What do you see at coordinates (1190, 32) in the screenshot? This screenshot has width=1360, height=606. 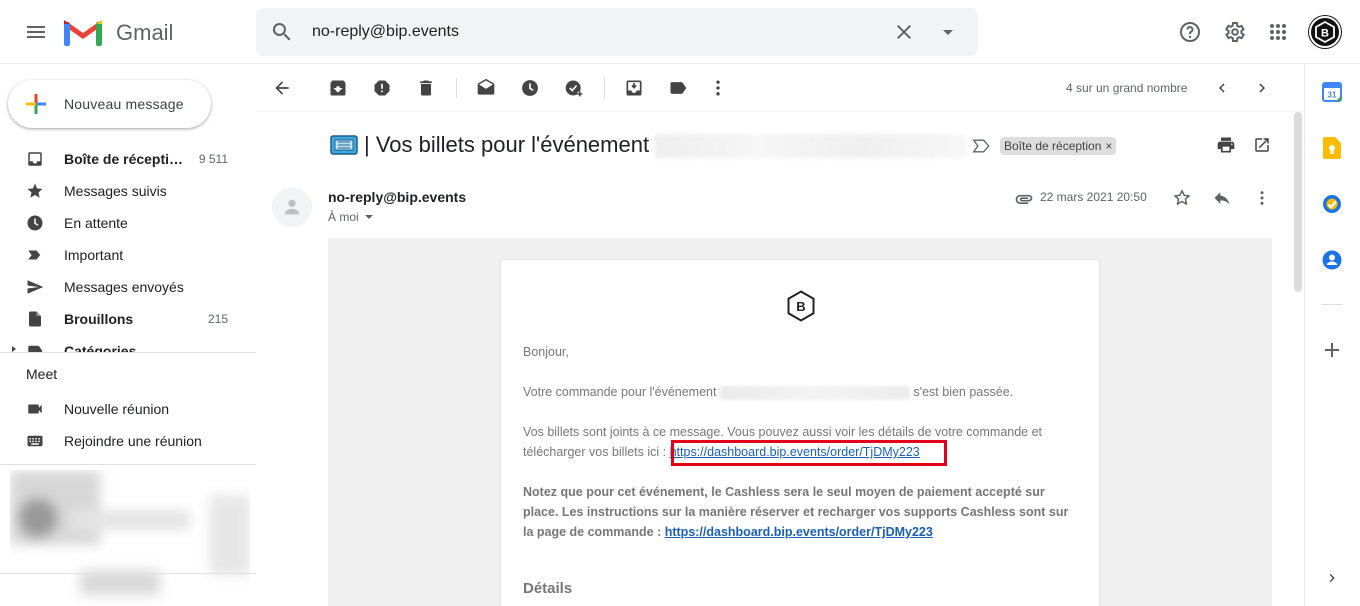 I see `help-icon` at bounding box center [1190, 32].